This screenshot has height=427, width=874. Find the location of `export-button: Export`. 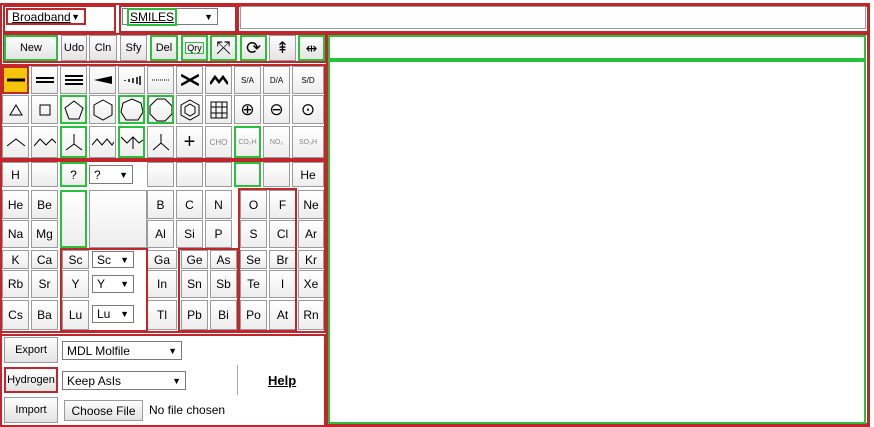

export-button: Export is located at coordinates (31, 350).